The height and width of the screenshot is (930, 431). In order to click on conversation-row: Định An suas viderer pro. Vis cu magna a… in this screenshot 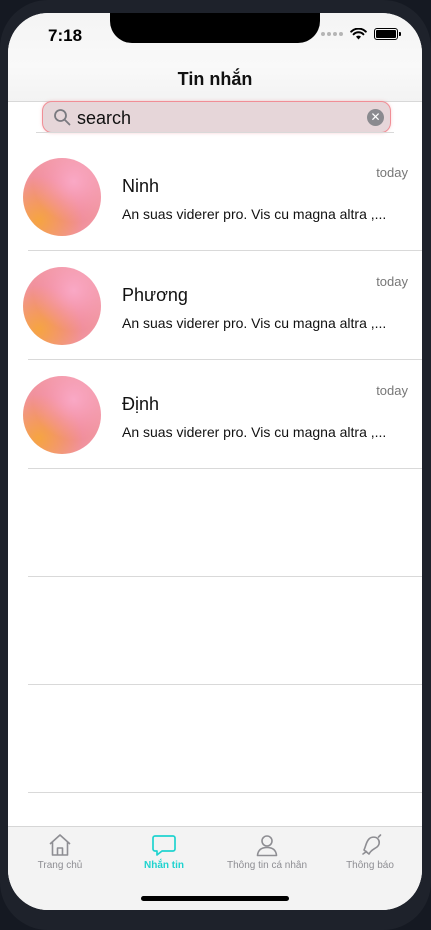, I will do `click(215, 414)`.